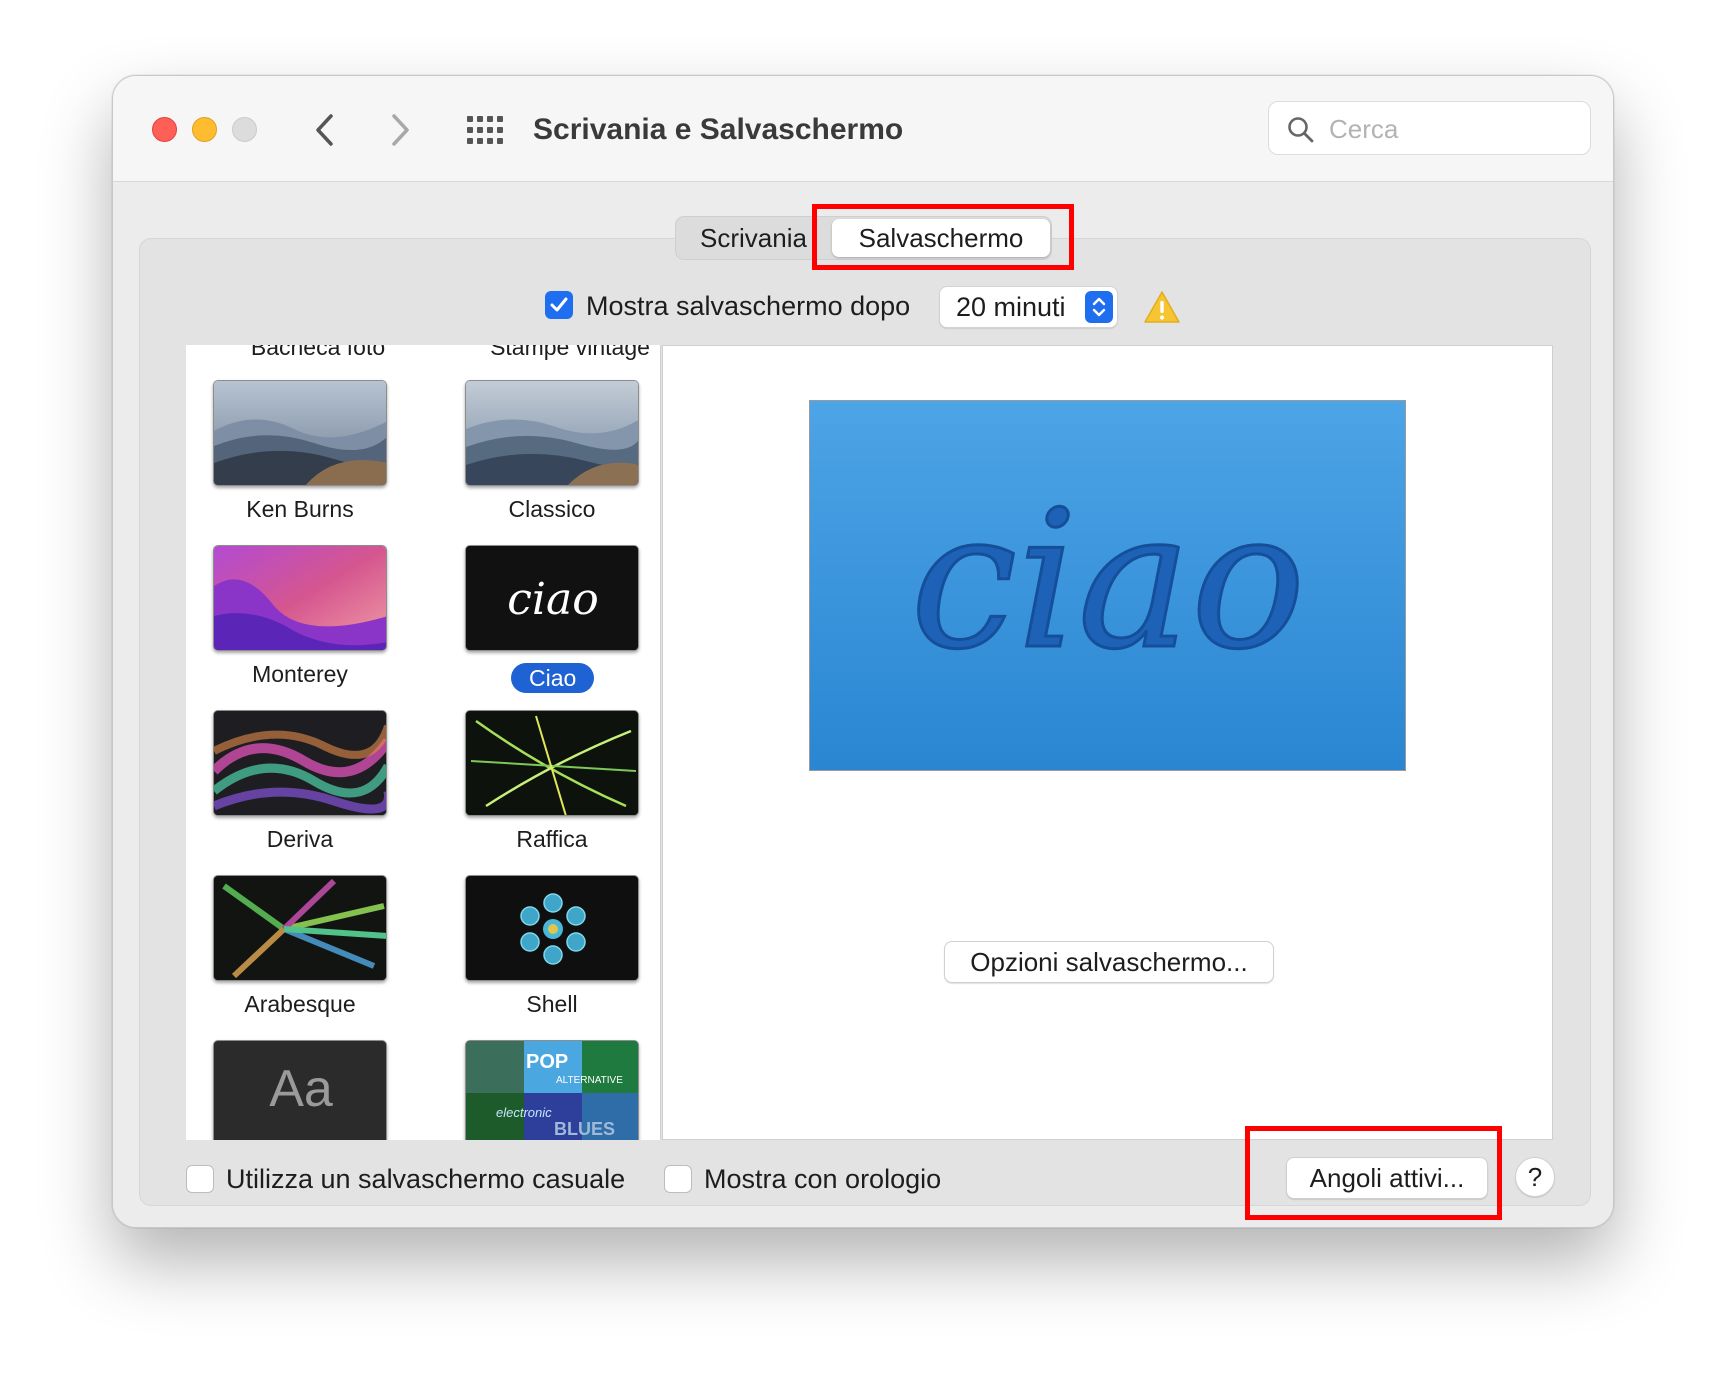 This screenshot has width=1724, height=1376. I want to click on list-item-label: Bacheca foto, so click(318, 352).